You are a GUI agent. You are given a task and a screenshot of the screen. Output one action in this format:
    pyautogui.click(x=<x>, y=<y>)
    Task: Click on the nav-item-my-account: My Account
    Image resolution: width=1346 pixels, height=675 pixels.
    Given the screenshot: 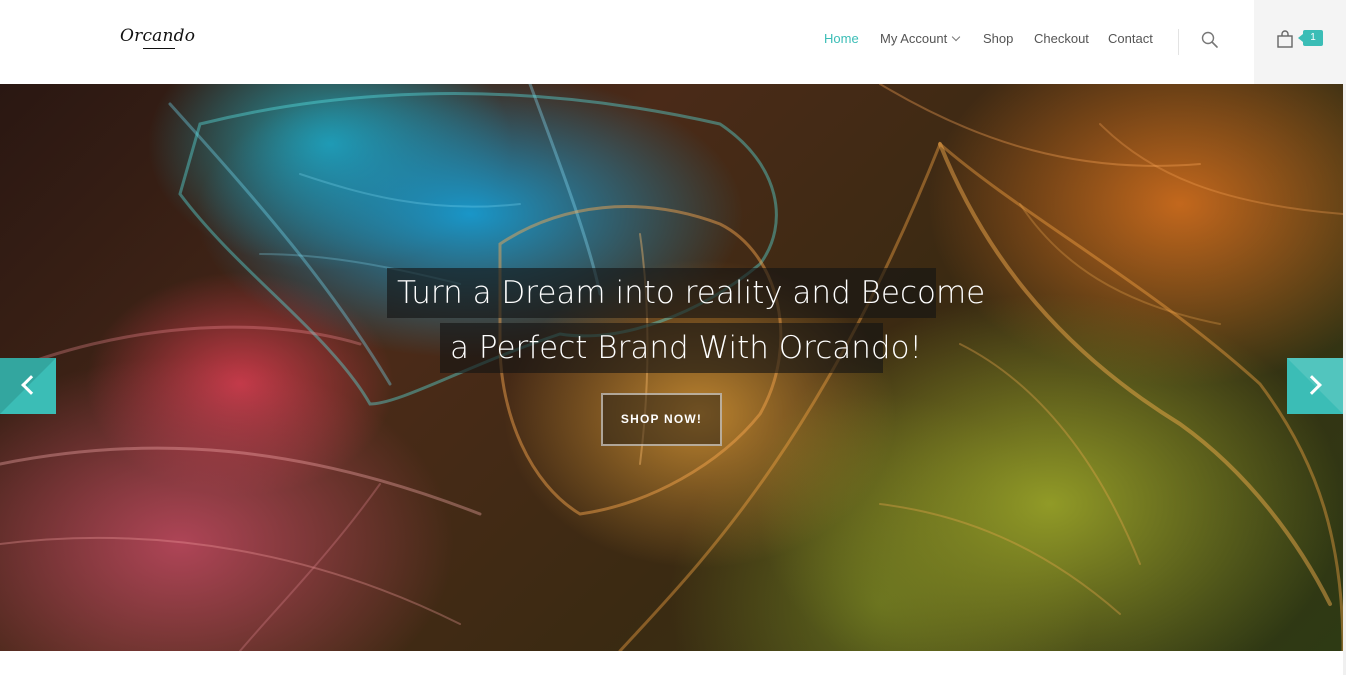 What is the action you would take?
    pyautogui.click(x=913, y=38)
    